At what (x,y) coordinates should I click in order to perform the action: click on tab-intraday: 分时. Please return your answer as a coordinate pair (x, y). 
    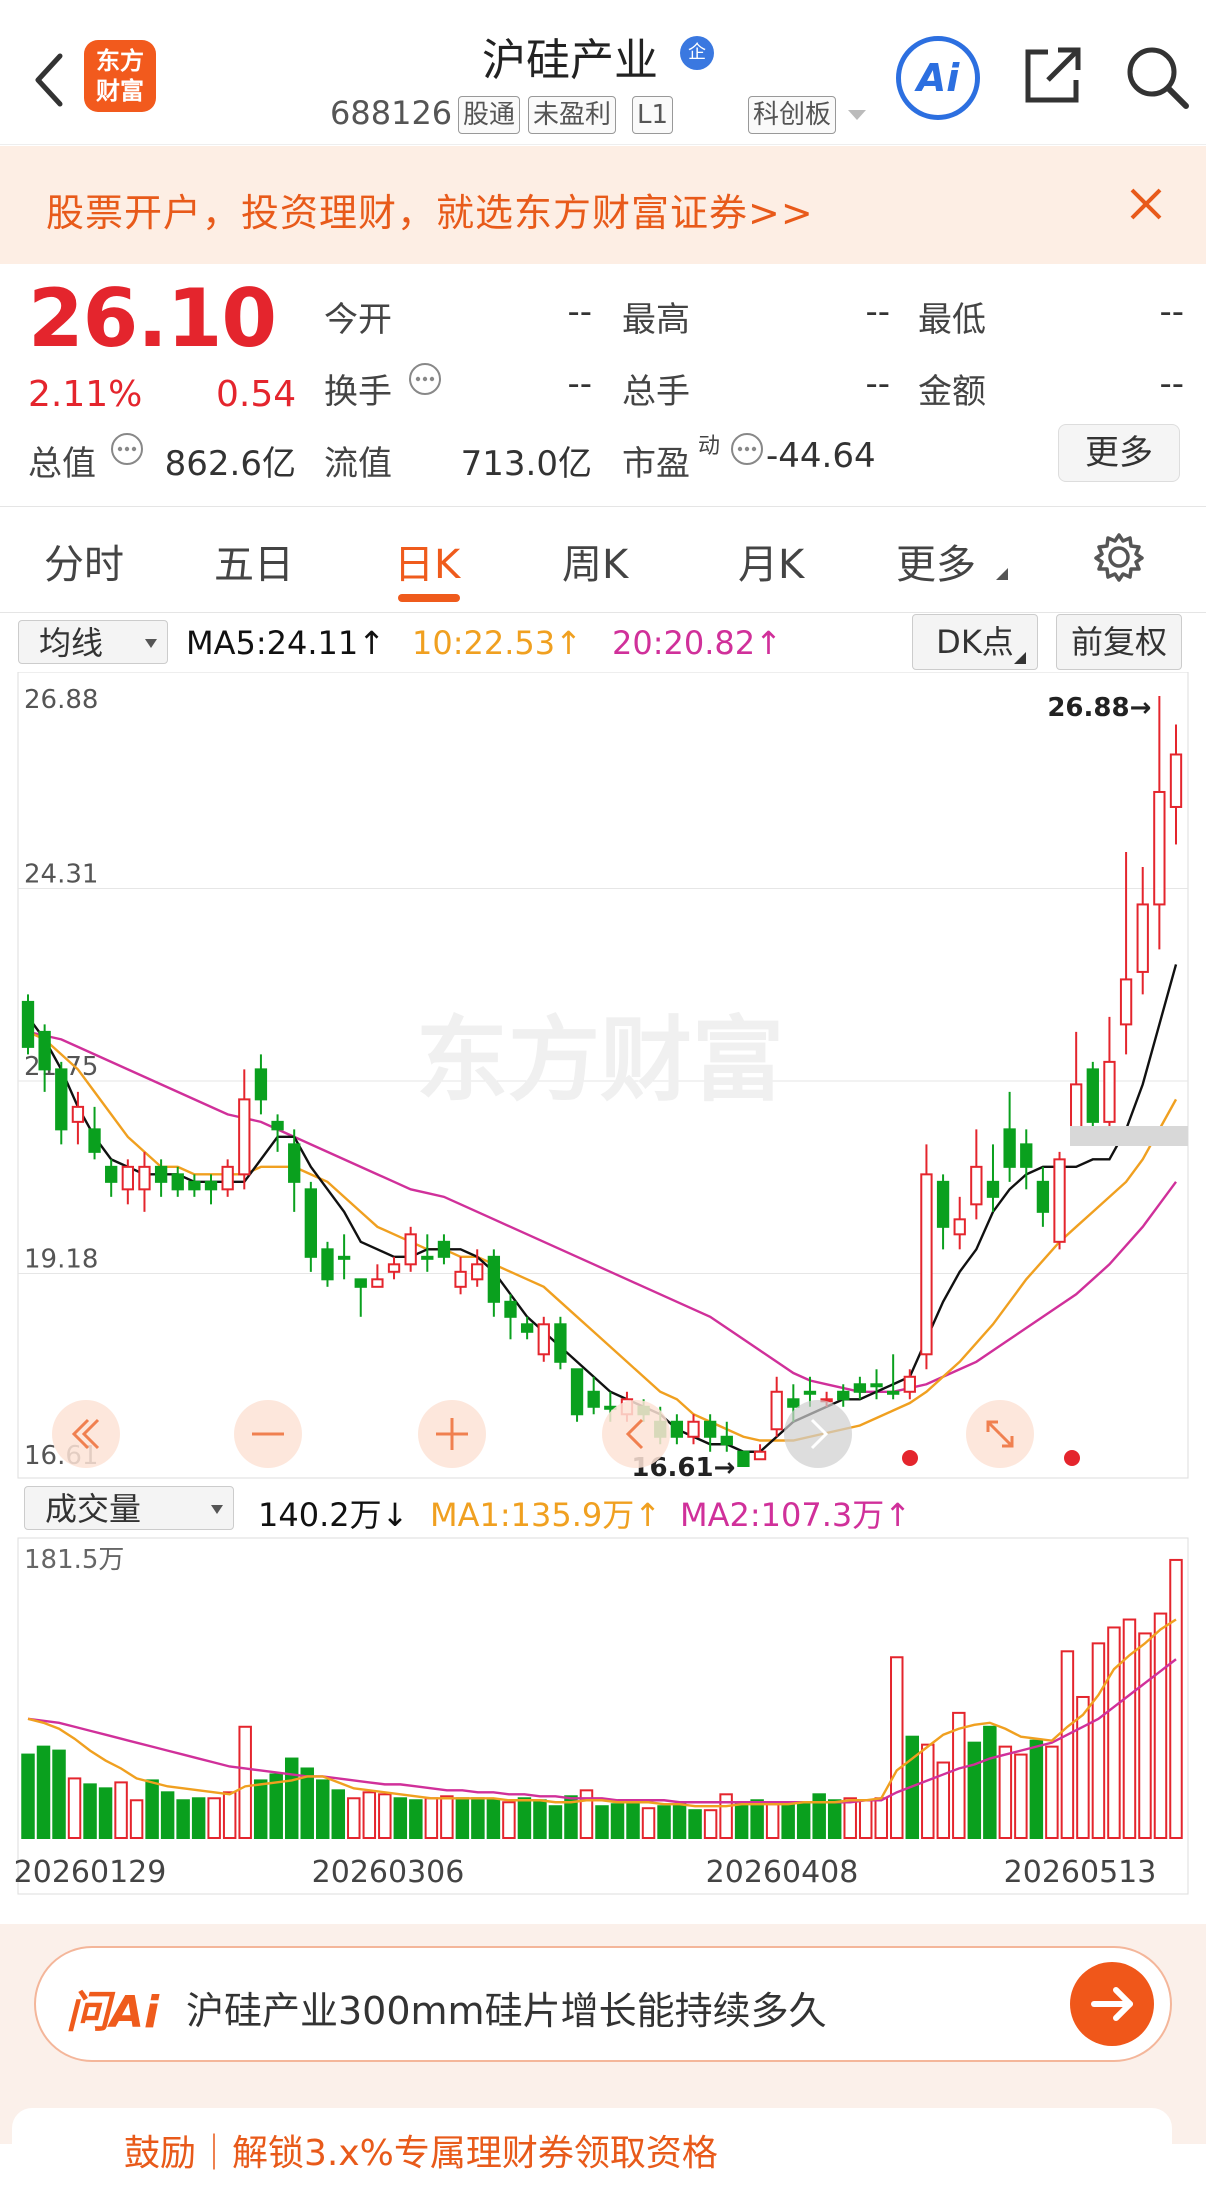
    Looking at the image, I should click on (84, 561).